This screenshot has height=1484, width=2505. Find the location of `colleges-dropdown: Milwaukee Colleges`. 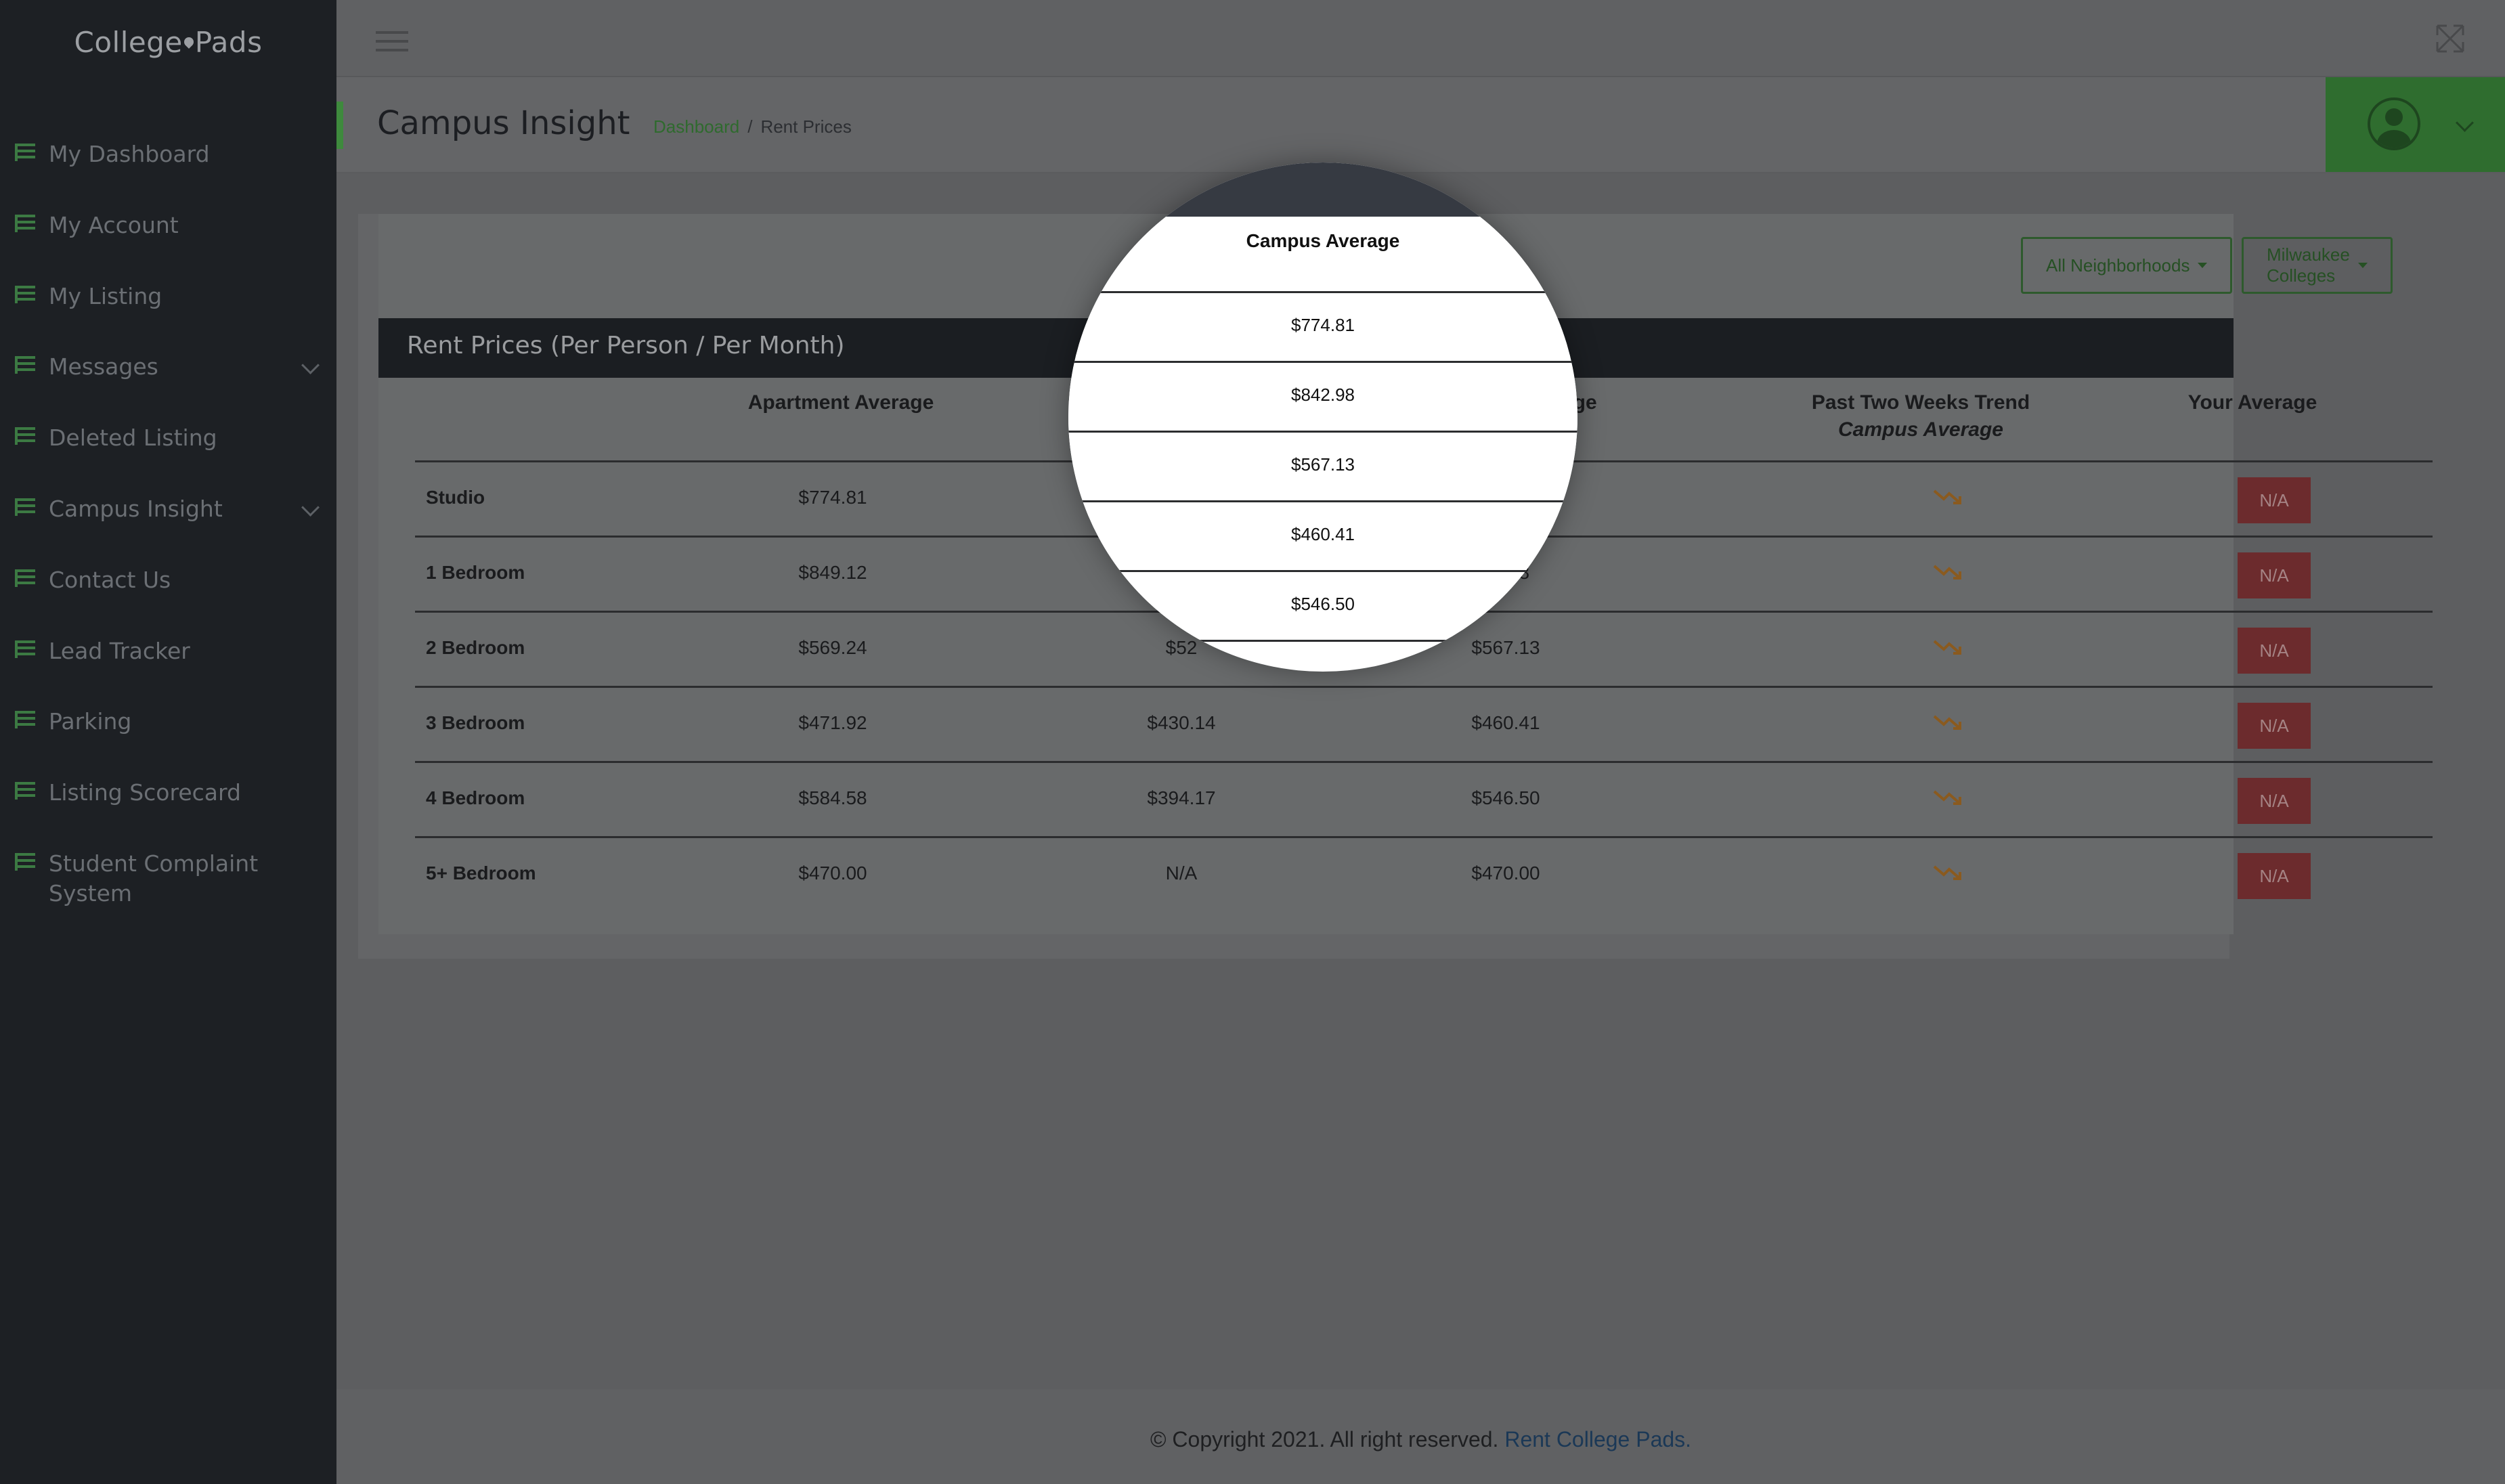

colleges-dropdown: Milwaukee Colleges is located at coordinates (2317, 265).